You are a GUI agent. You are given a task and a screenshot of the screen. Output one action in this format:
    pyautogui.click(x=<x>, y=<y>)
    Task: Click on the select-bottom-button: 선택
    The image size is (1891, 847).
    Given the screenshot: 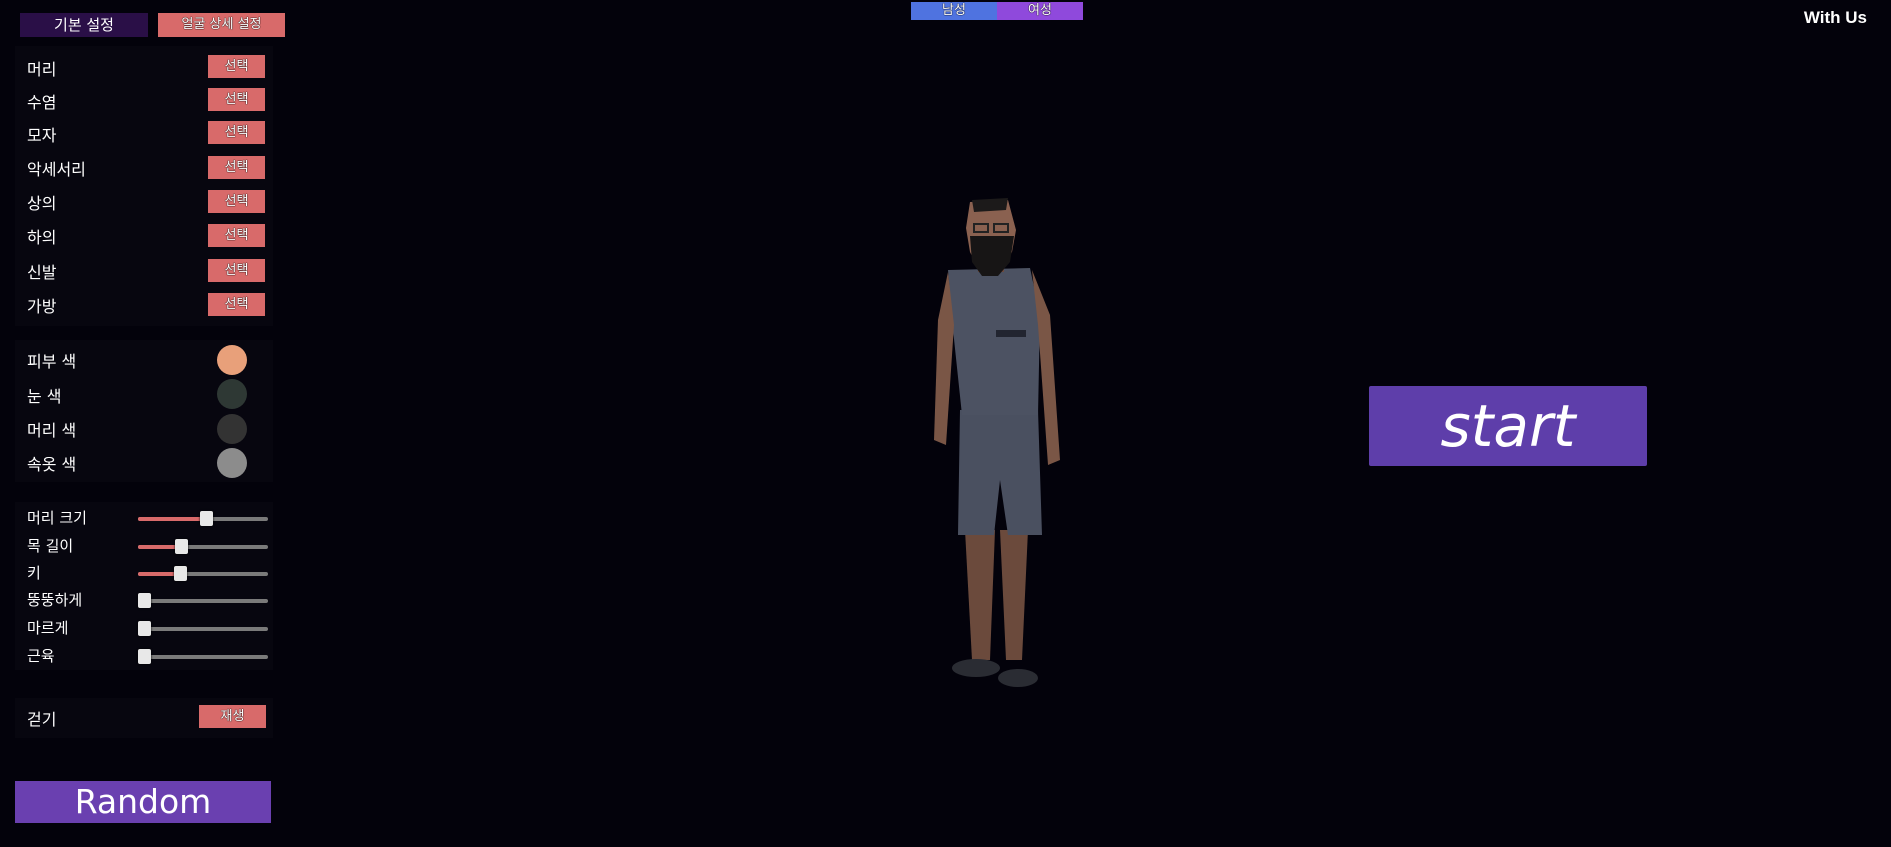 What is the action you would take?
    pyautogui.click(x=236, y=235)
    